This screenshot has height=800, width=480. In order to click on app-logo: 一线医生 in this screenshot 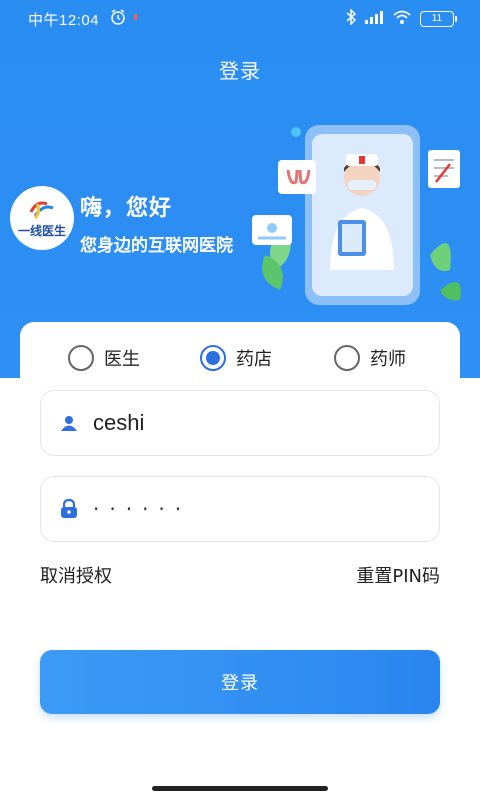, I will do `click(42, 218)`.